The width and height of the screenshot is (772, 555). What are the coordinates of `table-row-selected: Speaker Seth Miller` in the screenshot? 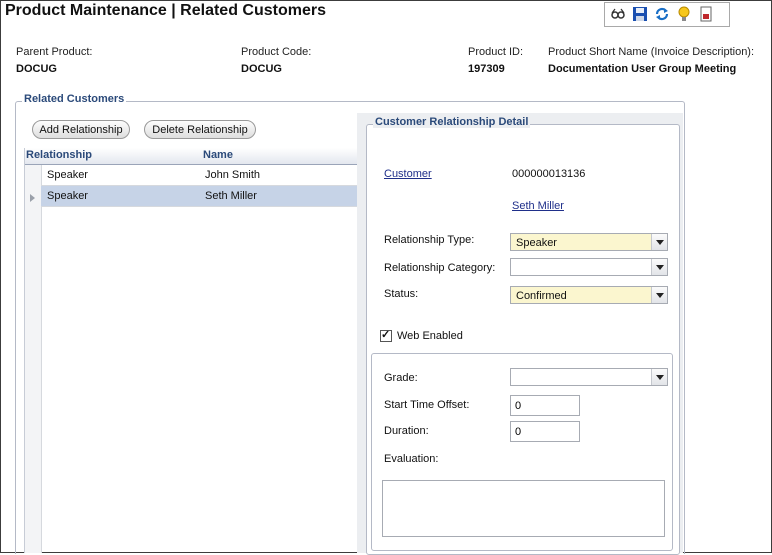 It's located at (199, 196).